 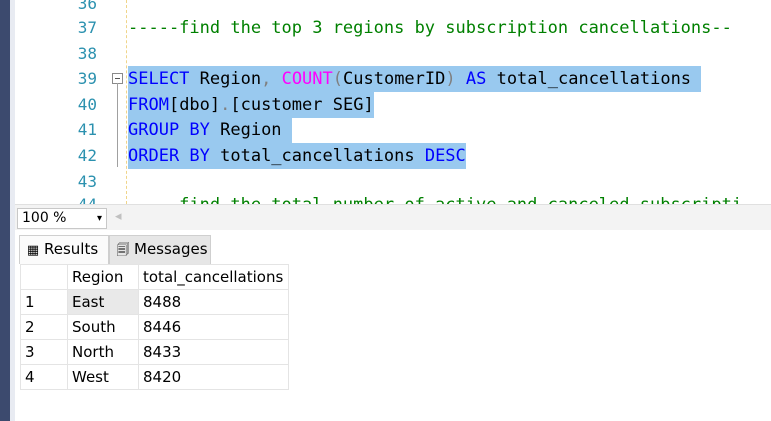 I want to click on code-line-42: 42 ORDER BY total_cancellations DESC, so click(x=393, y=156).